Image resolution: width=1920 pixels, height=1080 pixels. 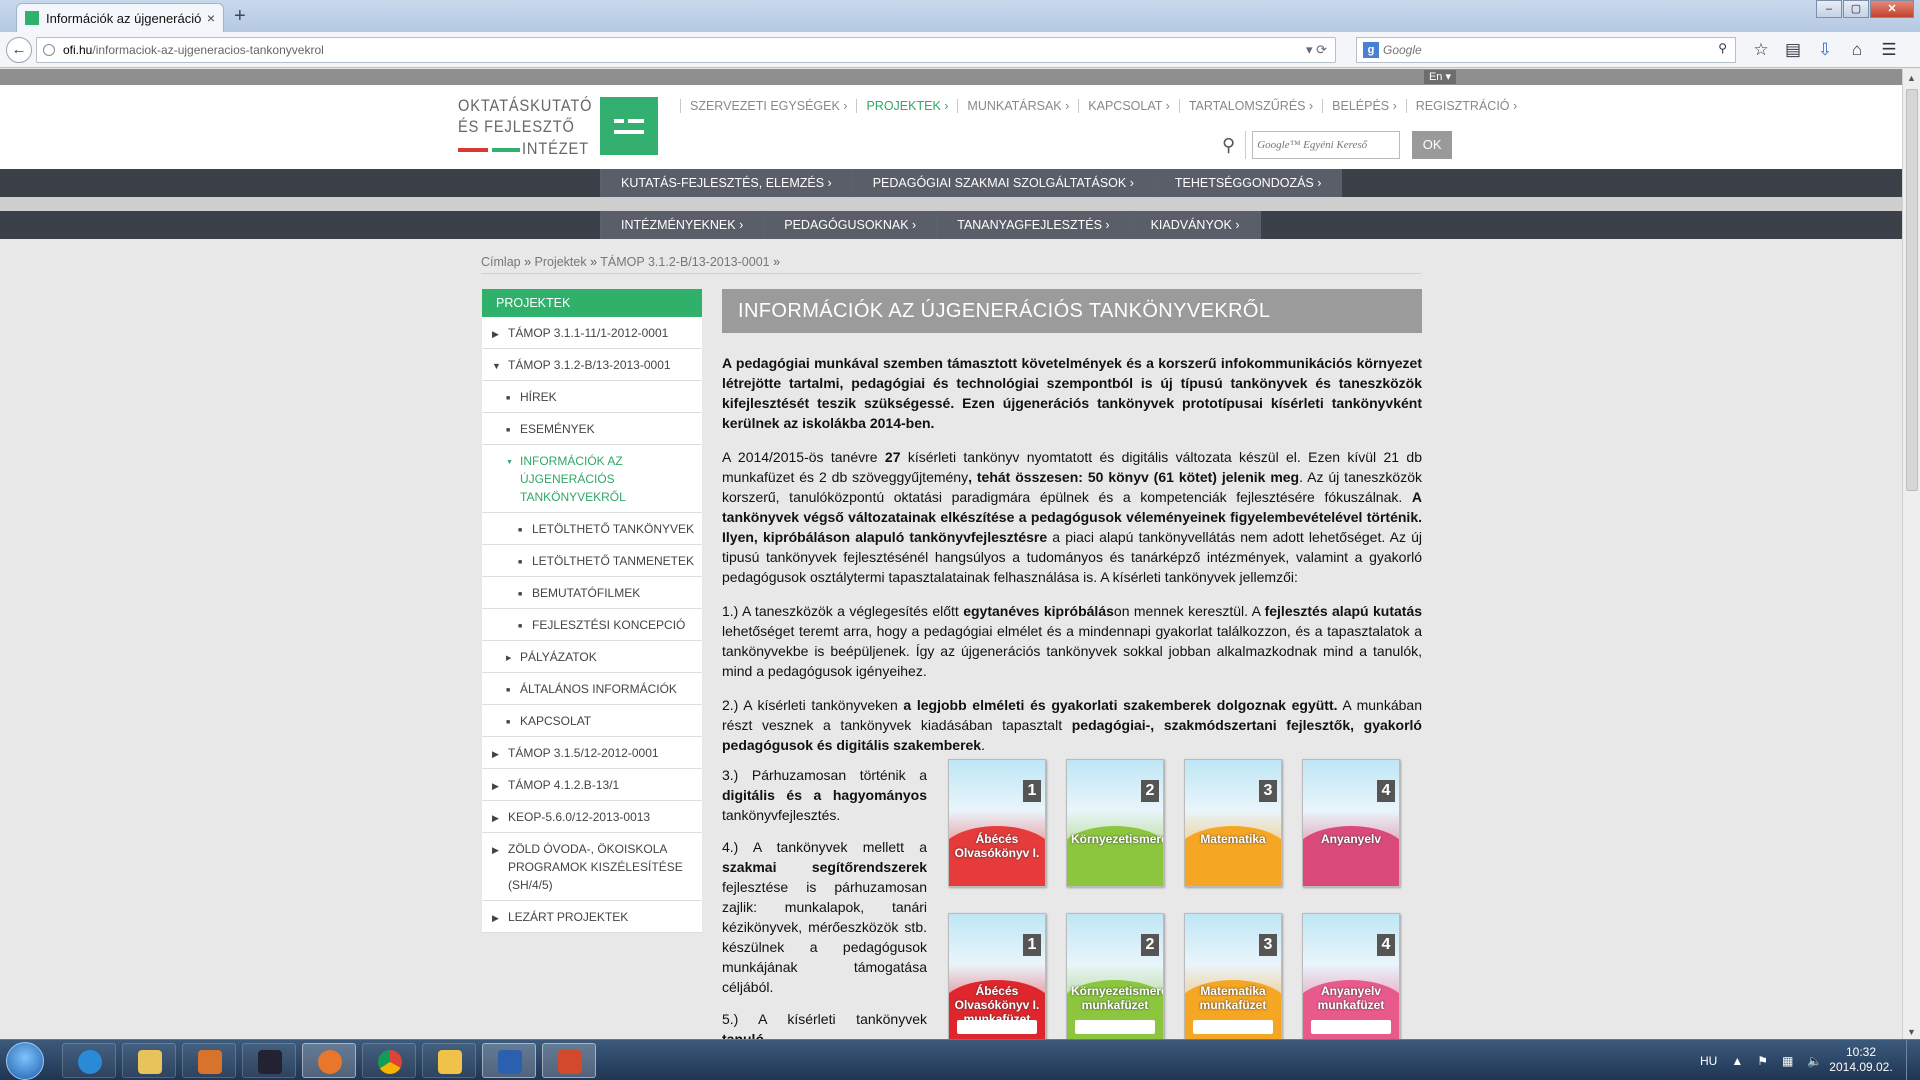 What do you see at coordinates (1351, 823) in the screenshot?
I see `book-cover: 4 Anyanyelv` at bounding box center [1351, 823].